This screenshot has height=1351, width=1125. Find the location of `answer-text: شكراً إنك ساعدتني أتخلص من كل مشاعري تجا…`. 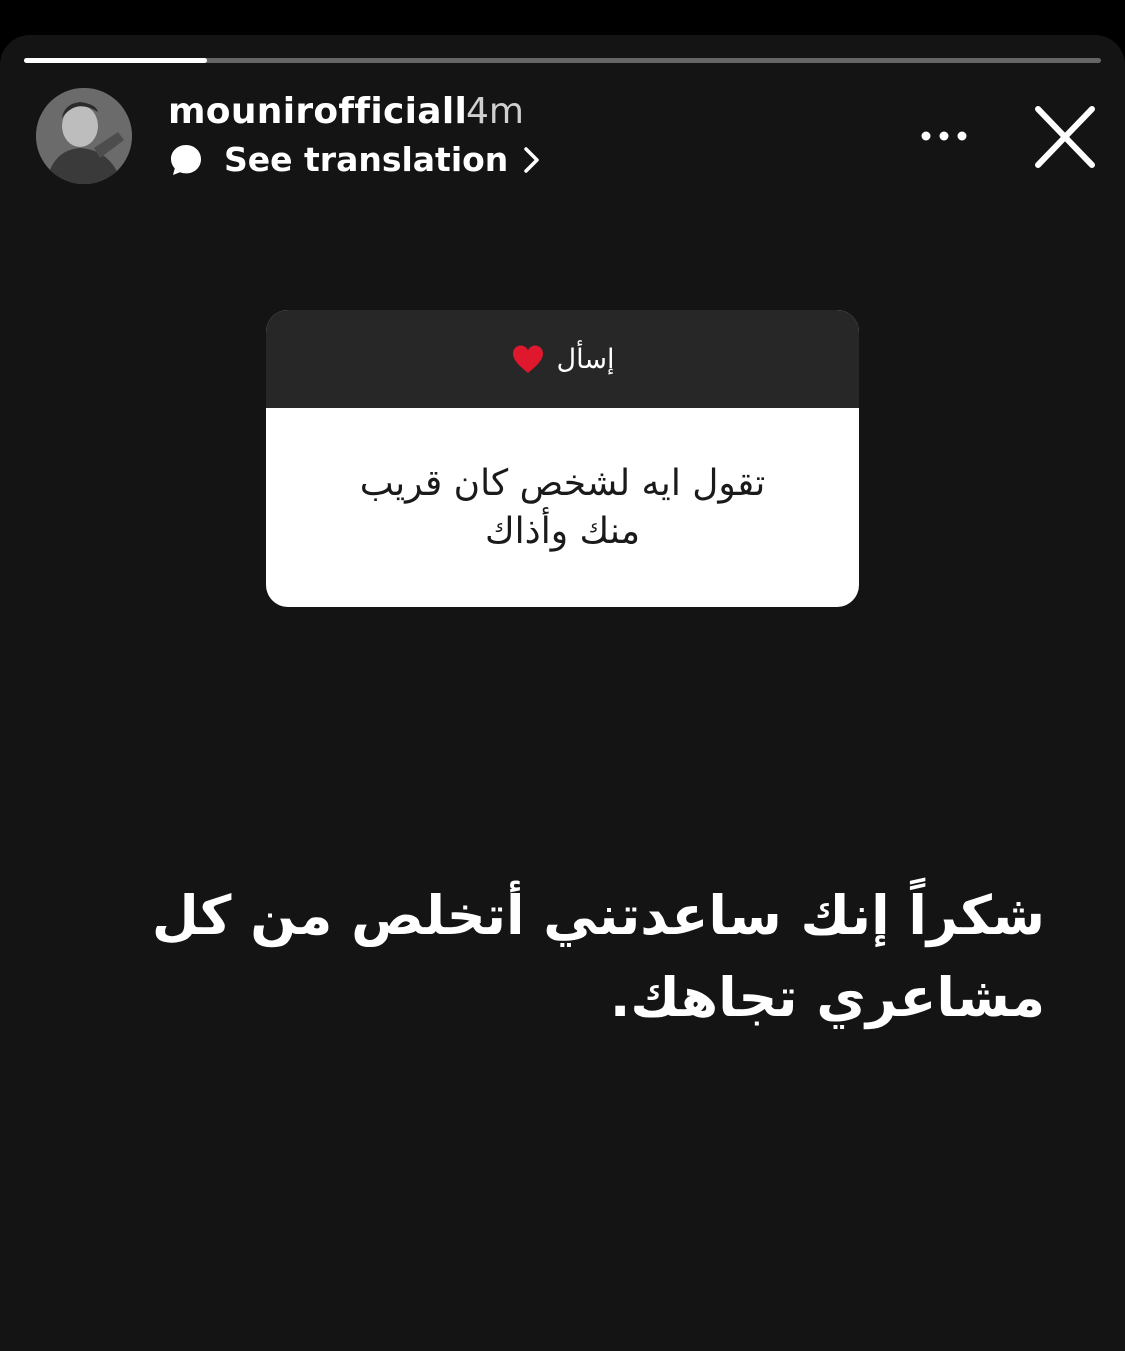

answer-text: شكراً إنك ساعدتني أتخلص من كل مشاعري تجا… is located at coordinates (598, 956).